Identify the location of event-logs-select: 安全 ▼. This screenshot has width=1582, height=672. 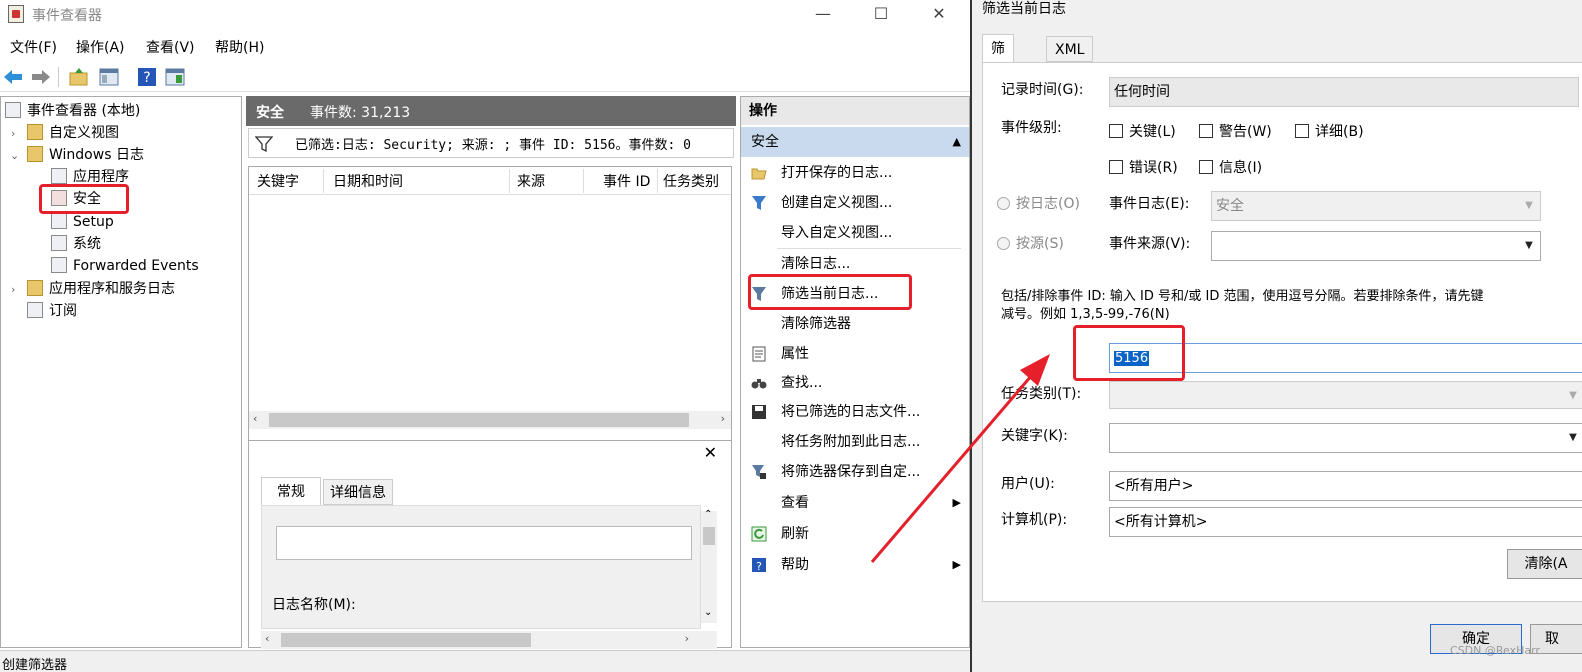
(1376, 206).